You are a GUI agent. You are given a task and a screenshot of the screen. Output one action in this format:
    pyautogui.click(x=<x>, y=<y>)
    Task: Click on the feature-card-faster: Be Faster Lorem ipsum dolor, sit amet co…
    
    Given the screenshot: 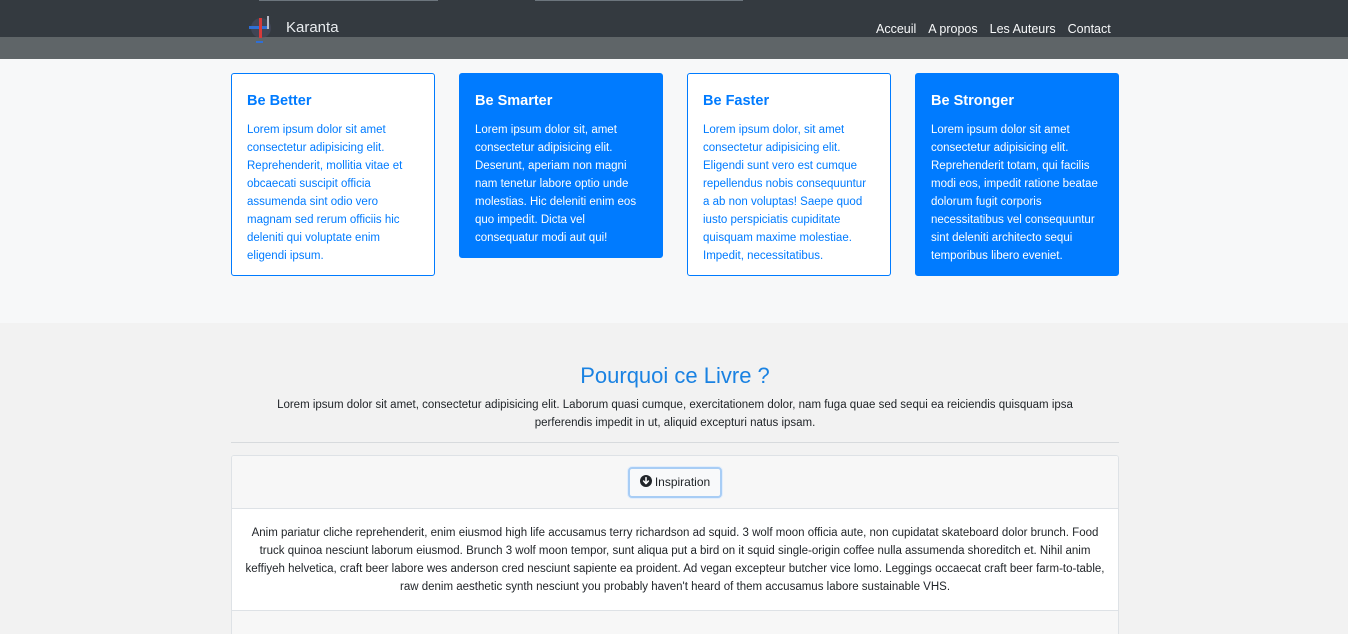 What is the action you would take?
    pyautogui.click(x=789, y=174)
    